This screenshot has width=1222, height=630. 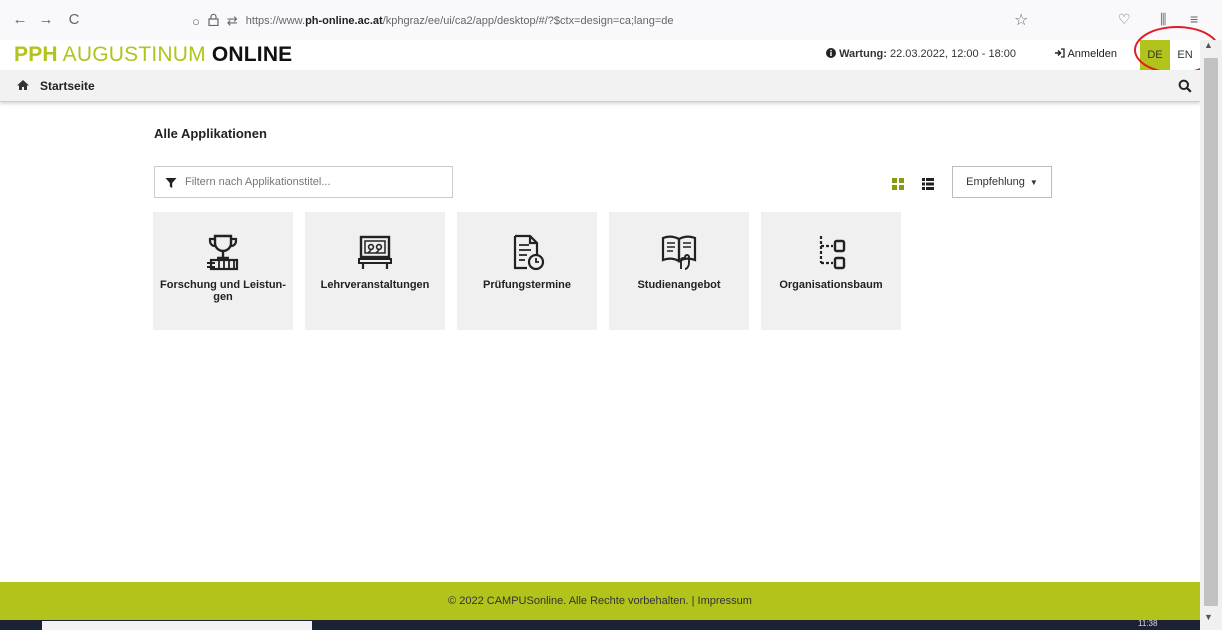 What do you see at coordinates (928, 183) in the screenshot?
I see `list-view-icon` at bounding box center [928, 183].